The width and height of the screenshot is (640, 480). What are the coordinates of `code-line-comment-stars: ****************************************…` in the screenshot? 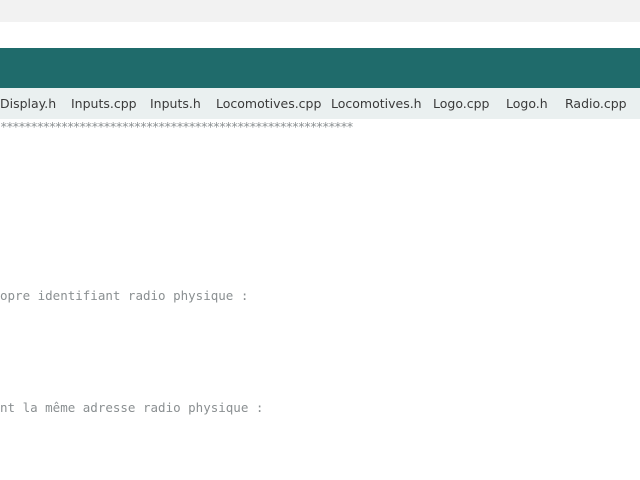 It's located at (177, 126).